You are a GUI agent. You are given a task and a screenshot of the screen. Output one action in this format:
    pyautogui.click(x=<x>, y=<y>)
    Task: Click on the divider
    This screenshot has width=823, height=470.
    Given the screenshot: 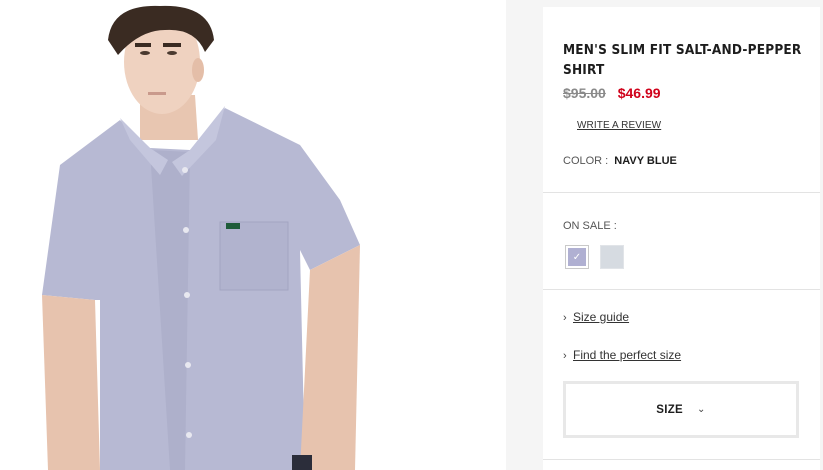 What is the action you would take?
    pyautogui.click(x=681, y=459)
    